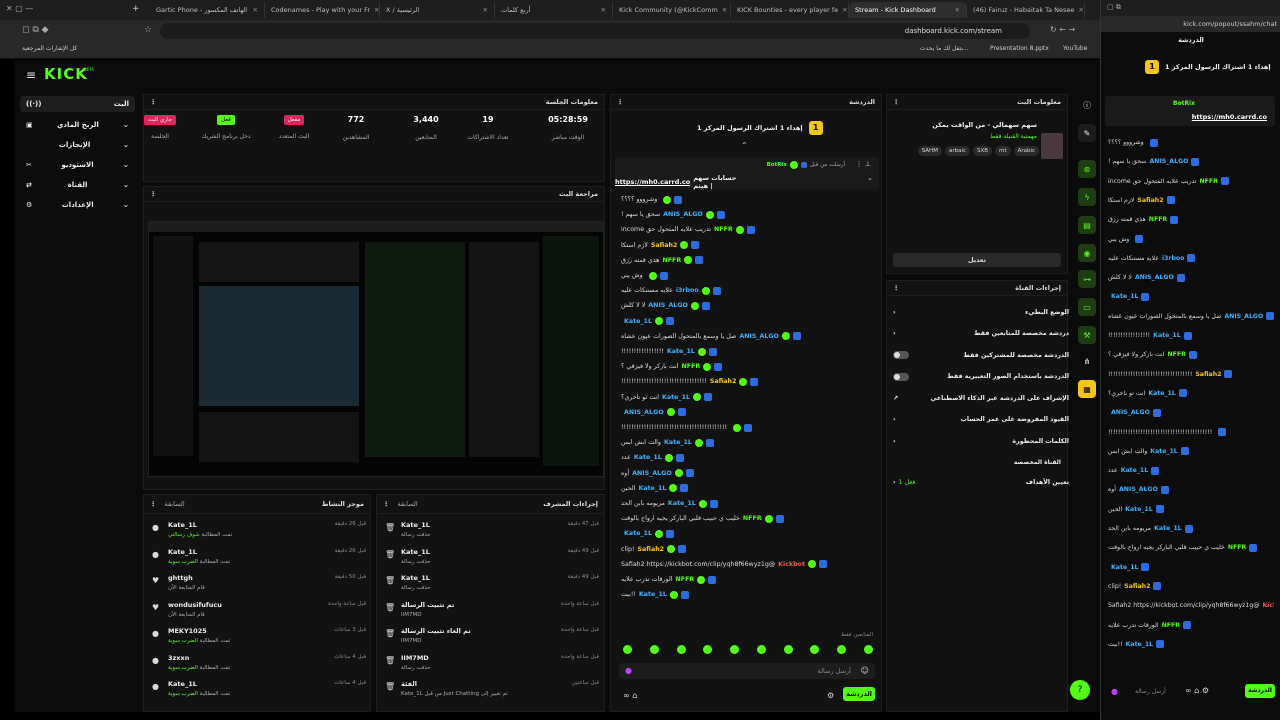  I want to click on channel-setting-row: › الكلمات المحظورة, so click(981, 441).